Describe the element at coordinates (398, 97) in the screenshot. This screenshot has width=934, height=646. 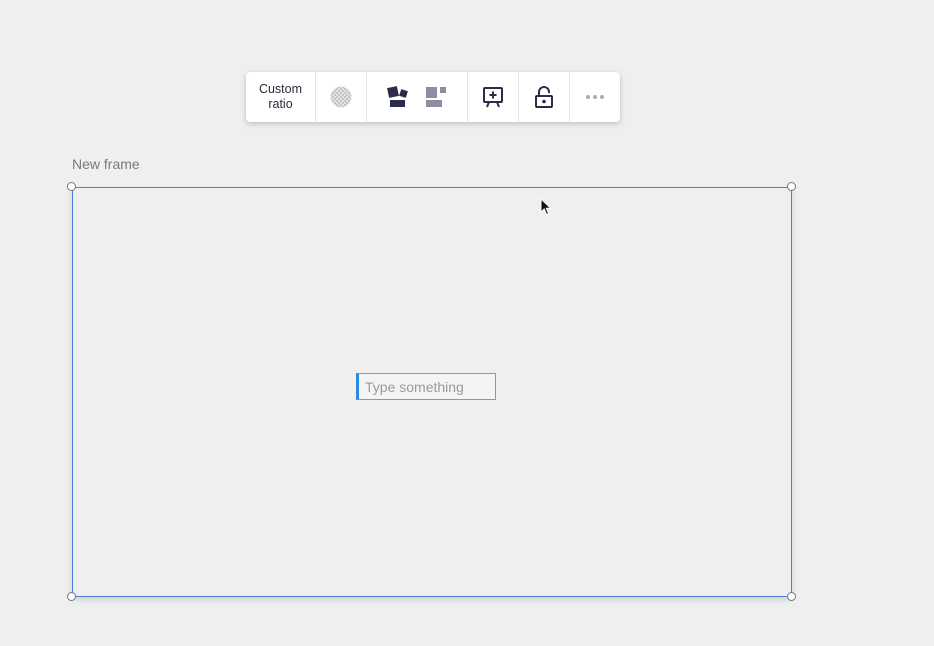
I see `scatter-layout-icon` at that location.